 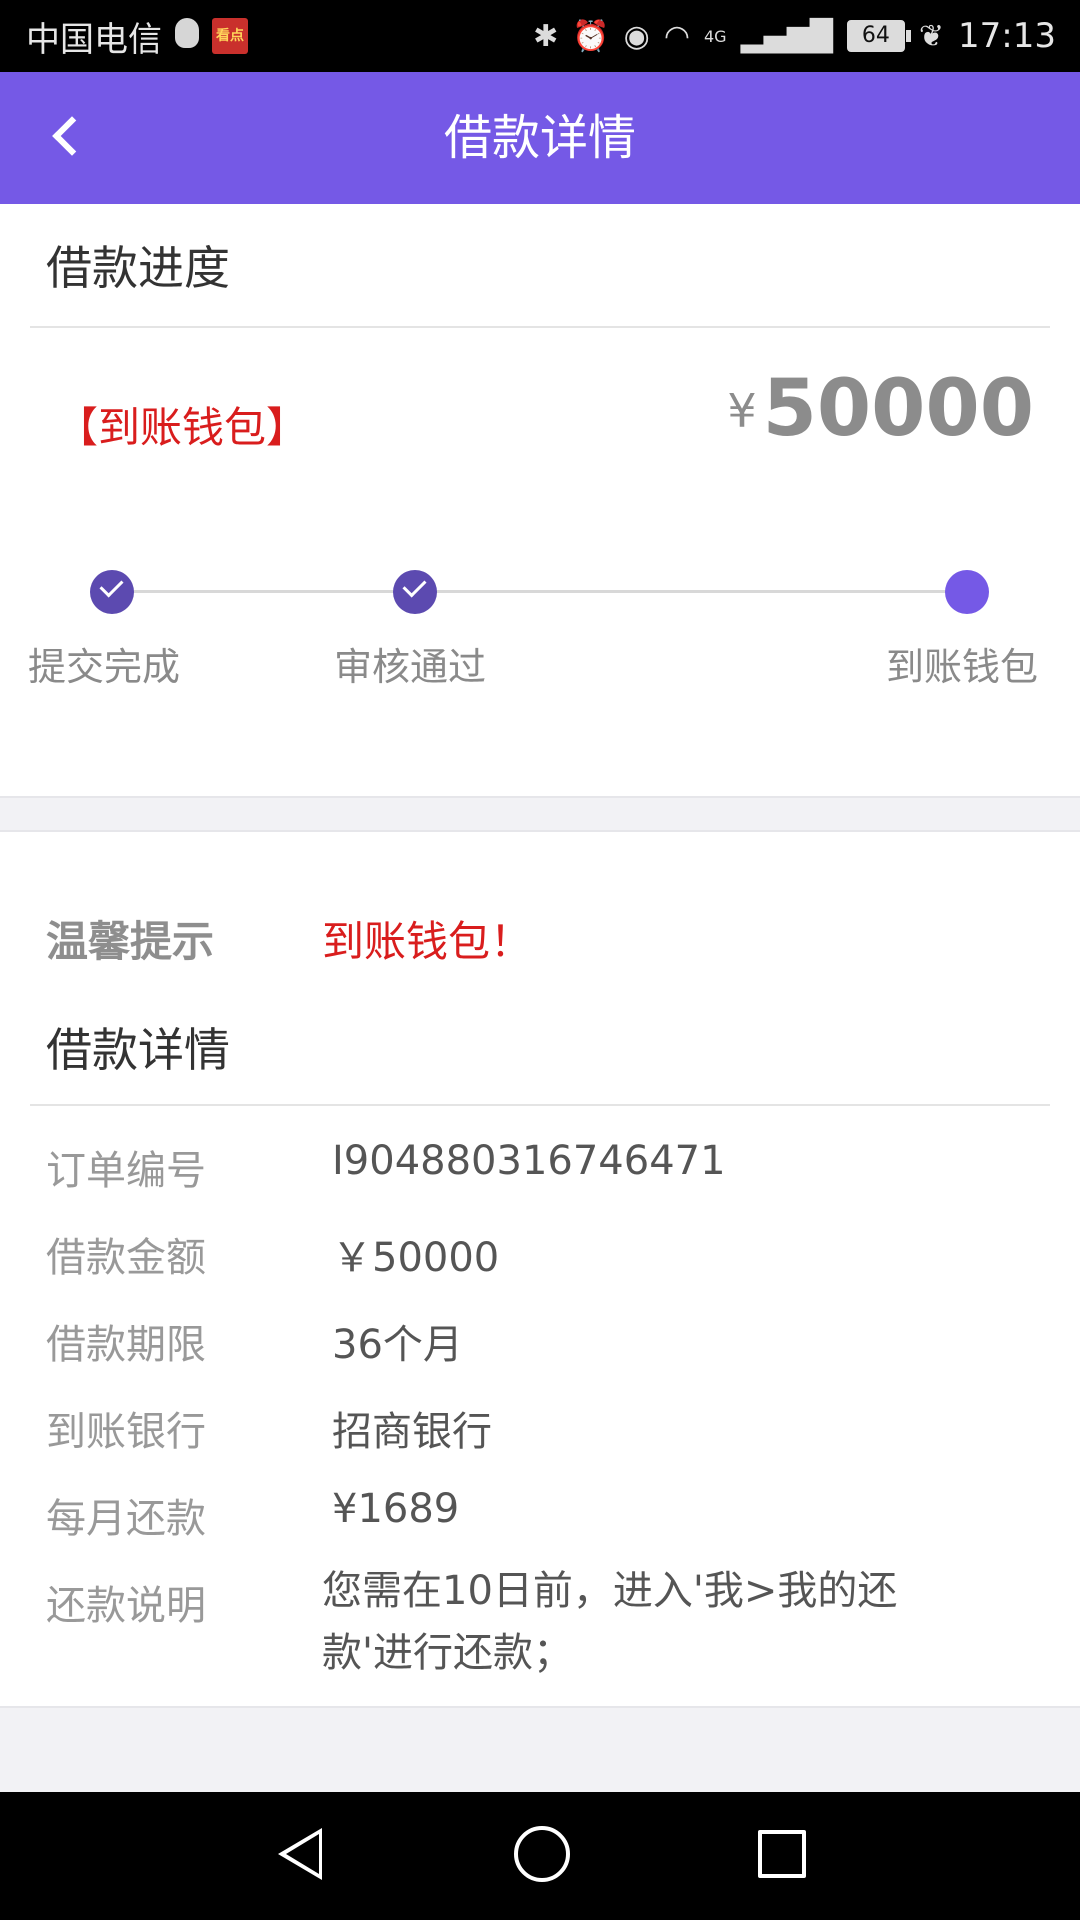 What do you see at coordinates (715, 36) in the screenshot?
I see `network-type: 4G` at bounding box center [715, 36].